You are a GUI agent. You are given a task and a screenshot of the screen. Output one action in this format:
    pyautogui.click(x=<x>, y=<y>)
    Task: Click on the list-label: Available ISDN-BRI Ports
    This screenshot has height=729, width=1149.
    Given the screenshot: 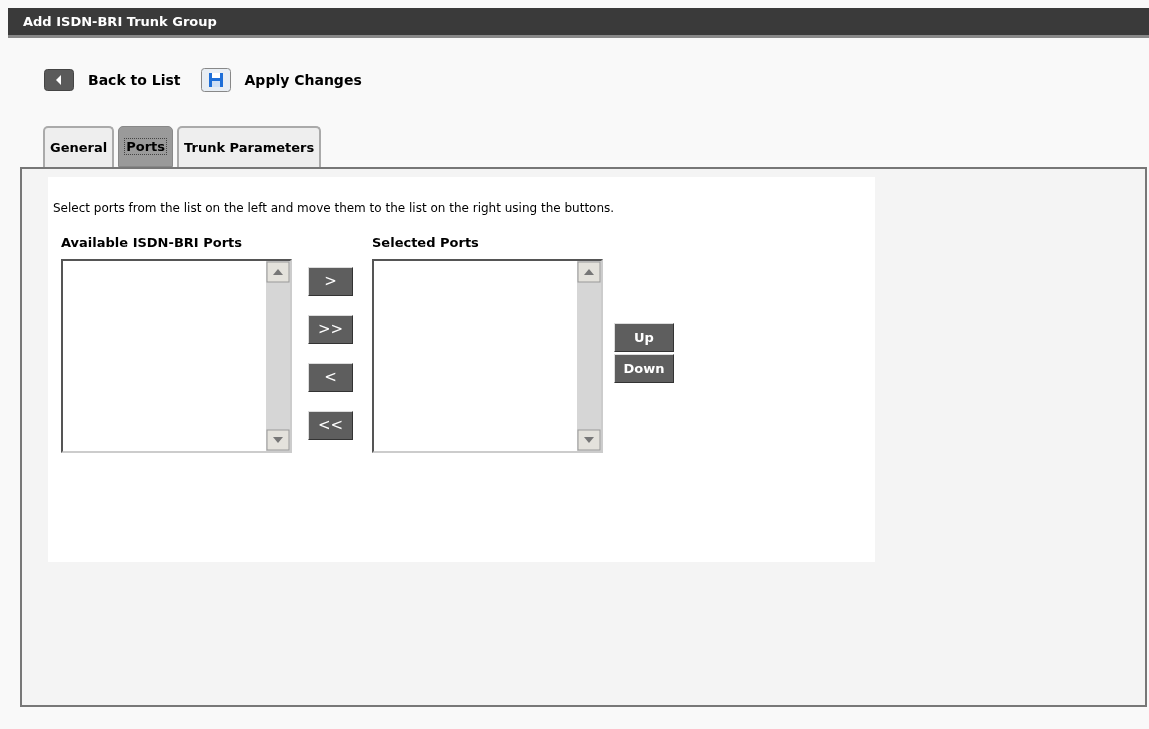 What is the action you would take?
    pyautogui.click(x=152, y=243)
    